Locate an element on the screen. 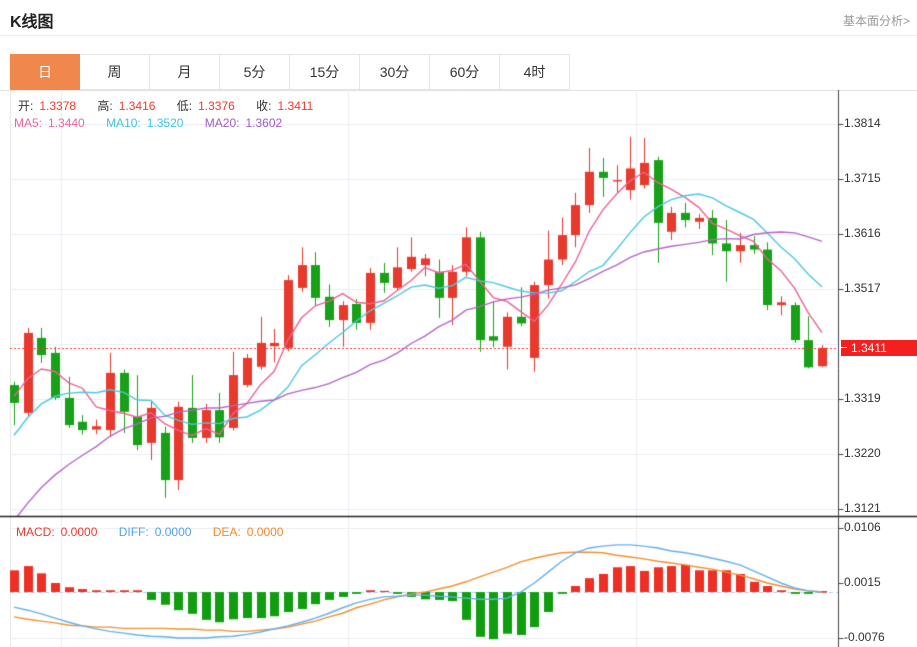  tab-week: 周 is located at coordinates (115, 72).